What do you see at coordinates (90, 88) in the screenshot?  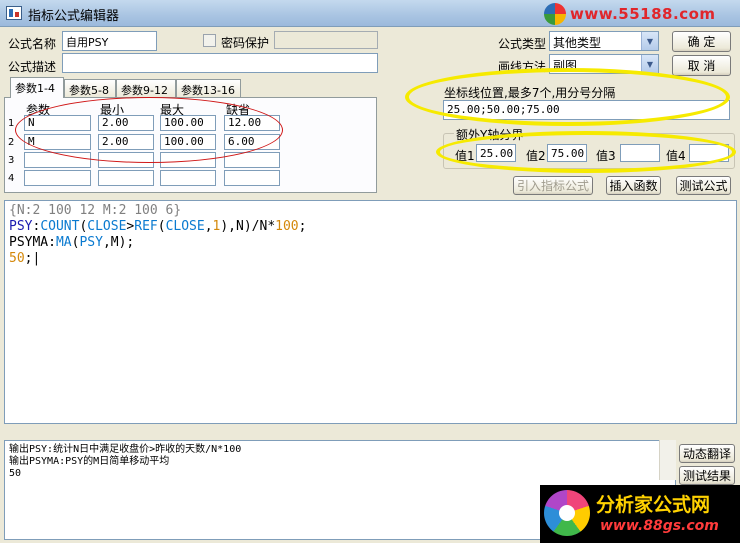 I see `tab-params-5-8: 参数5-8` at bounding box center [90, 88].